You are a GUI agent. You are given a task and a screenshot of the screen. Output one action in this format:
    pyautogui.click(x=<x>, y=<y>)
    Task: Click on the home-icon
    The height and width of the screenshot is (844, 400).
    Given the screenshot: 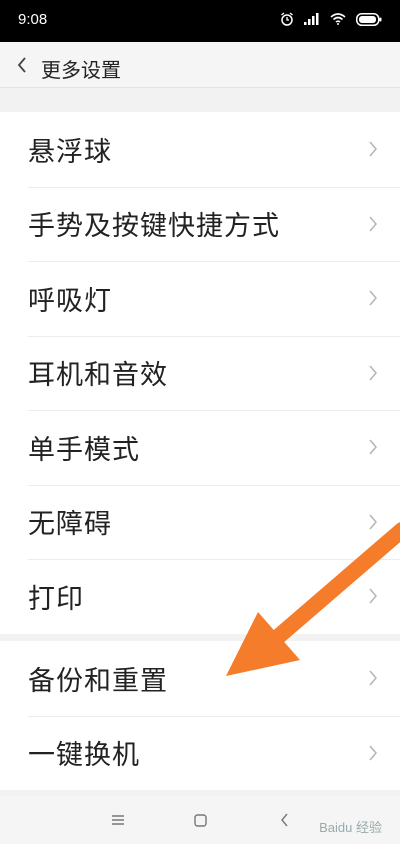 What is the action you would take?
    pyautogui.click(x=200, y=820)
    